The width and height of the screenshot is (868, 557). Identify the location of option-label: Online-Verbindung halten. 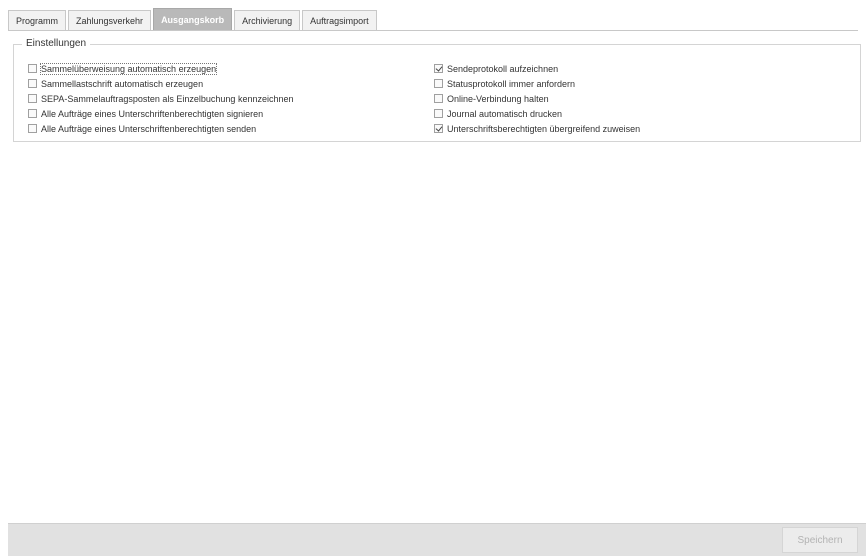
(498, 98).